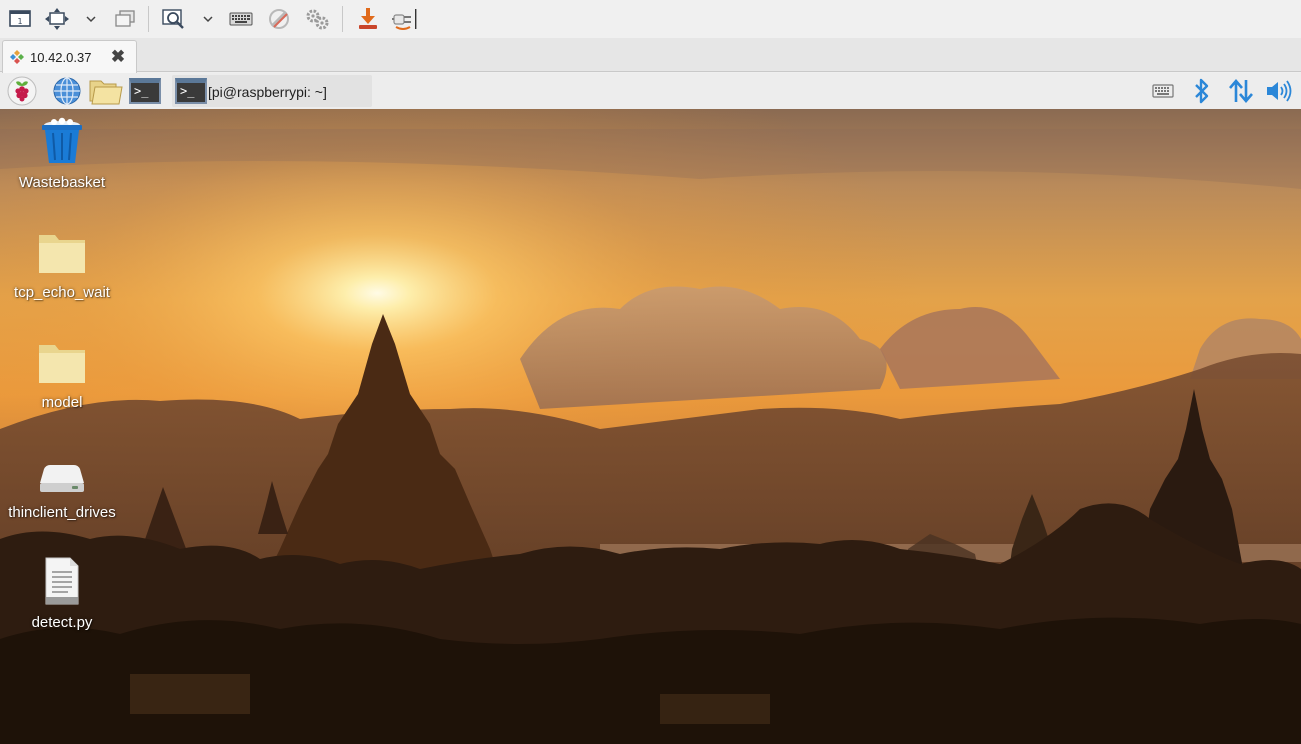 This screenshot has width=1301, height=744. I want to click on close-tab-icon: ✖, so click(118, 57).